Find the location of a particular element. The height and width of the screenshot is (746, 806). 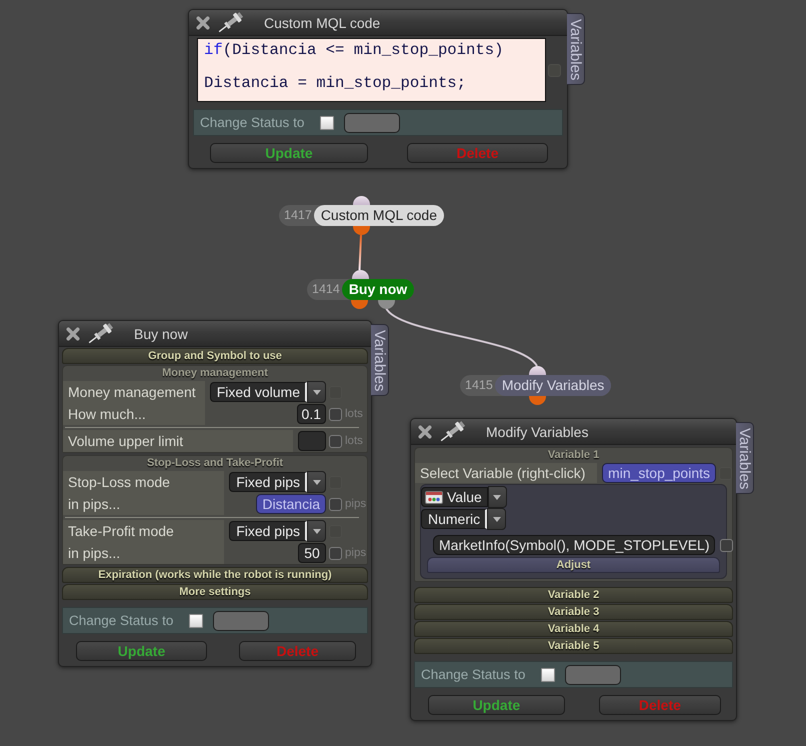

number-field: 50 is located at coordinates (312, 553).